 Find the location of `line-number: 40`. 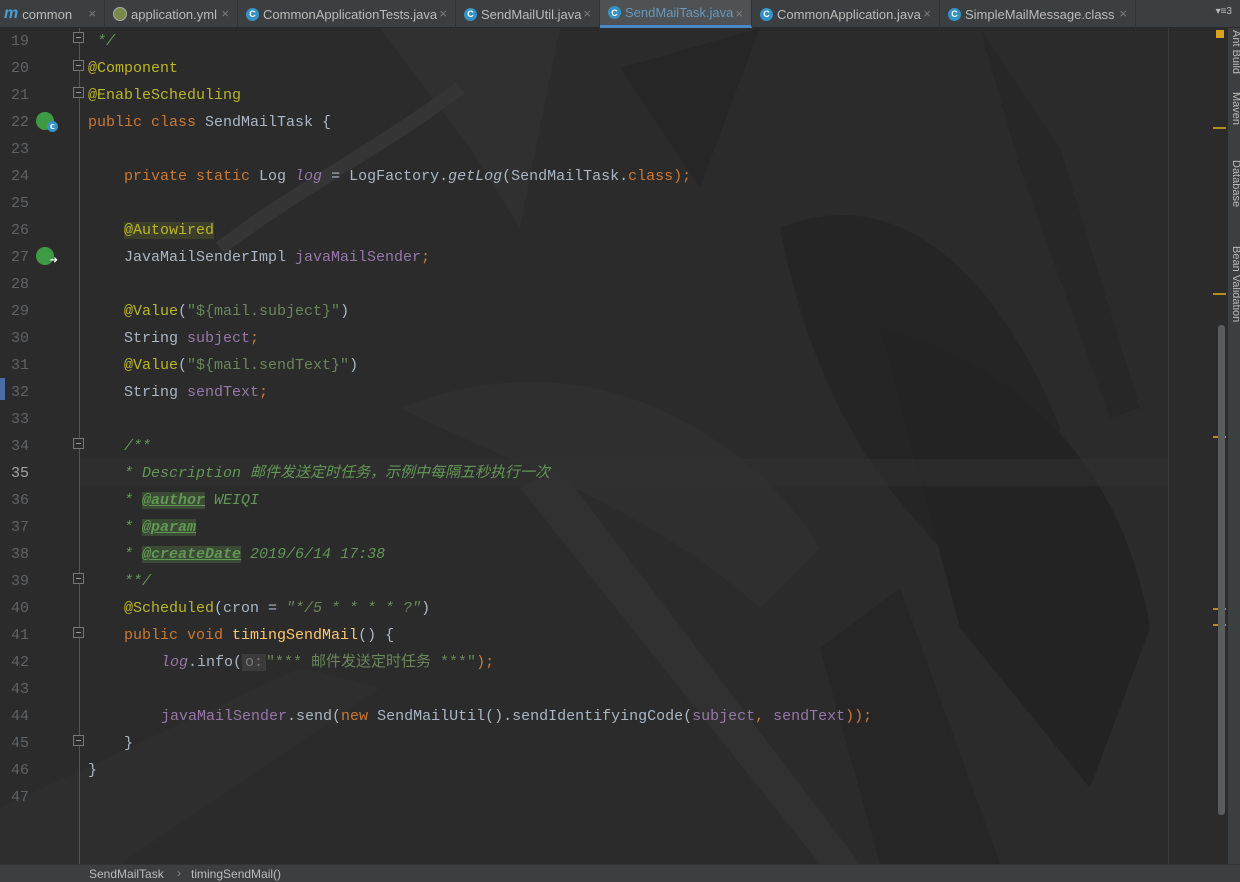

line-number: 40 is located at coordinates (19, 608).